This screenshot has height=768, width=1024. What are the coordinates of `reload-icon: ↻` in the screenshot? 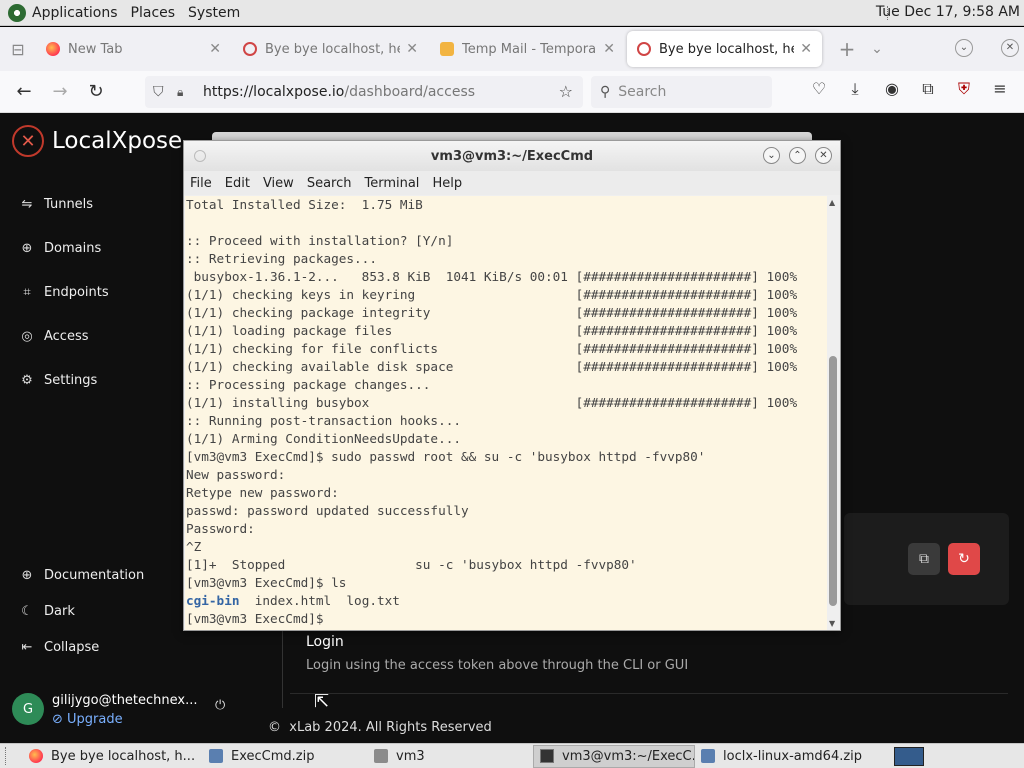 It's located at (96, 91).